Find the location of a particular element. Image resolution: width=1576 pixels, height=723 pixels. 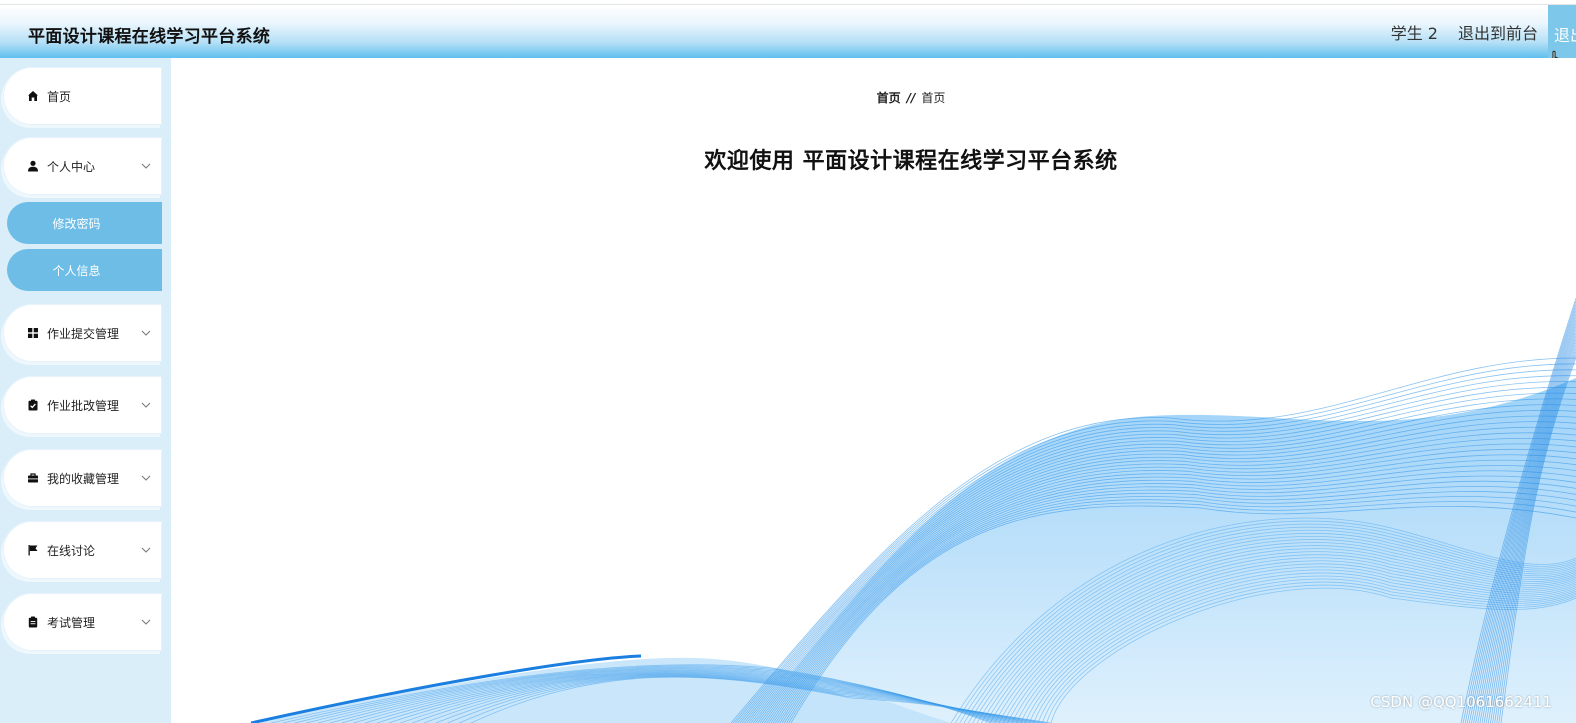

sidebar-item-label: 我的收藏管理 is located at coordinates (83, 478).